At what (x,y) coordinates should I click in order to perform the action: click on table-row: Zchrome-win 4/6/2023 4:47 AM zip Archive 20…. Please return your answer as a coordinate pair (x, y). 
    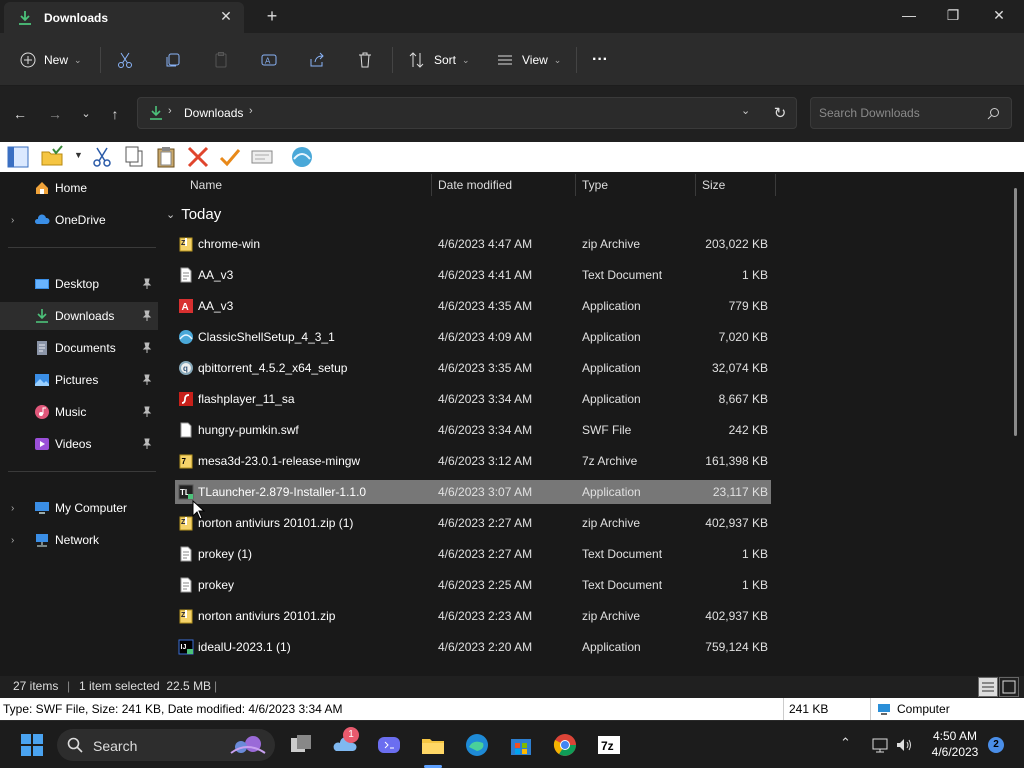
    Looking at the image, I should click on (473, 244).